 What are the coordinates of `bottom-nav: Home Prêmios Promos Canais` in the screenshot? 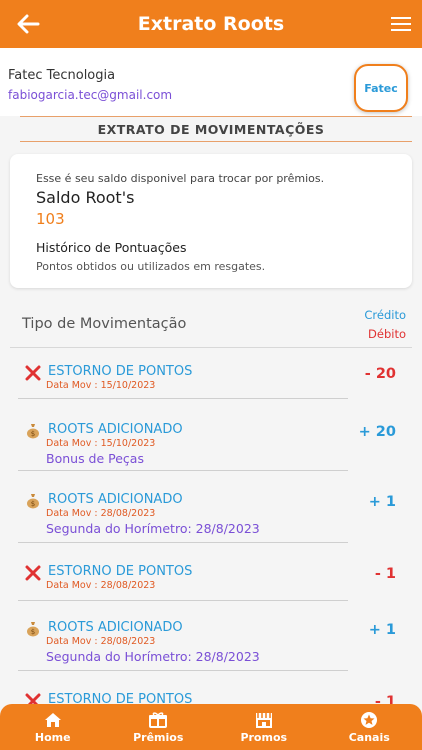 It's located at (211, 727).